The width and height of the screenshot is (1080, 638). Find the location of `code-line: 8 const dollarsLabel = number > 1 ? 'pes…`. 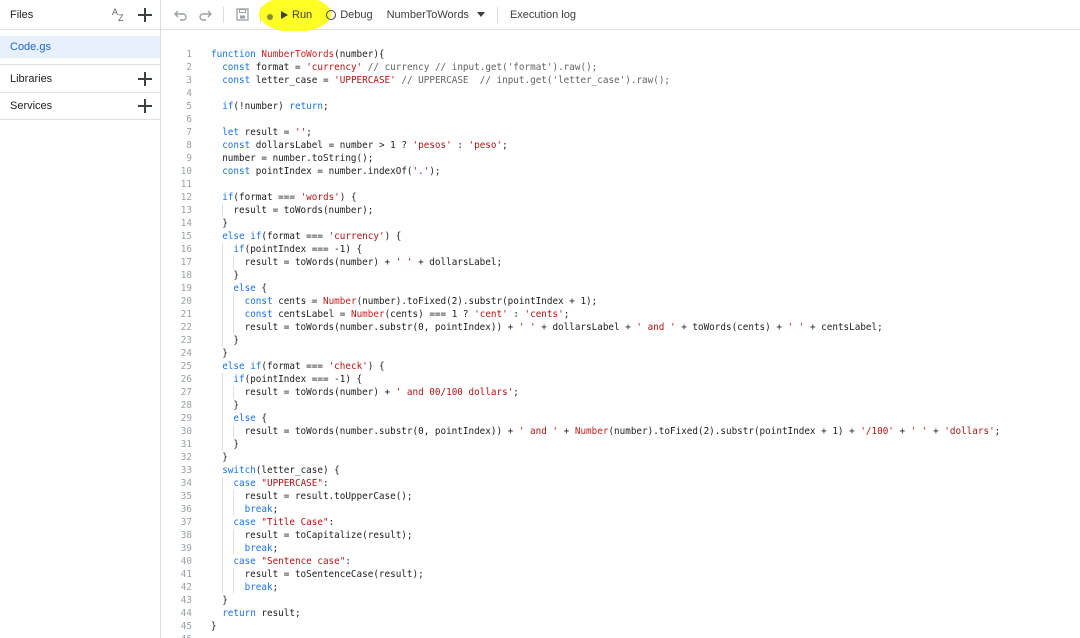

code-line: 8 const dollarsLabel = number > 1 ? 'pes… is located at coordinates (620, 145).